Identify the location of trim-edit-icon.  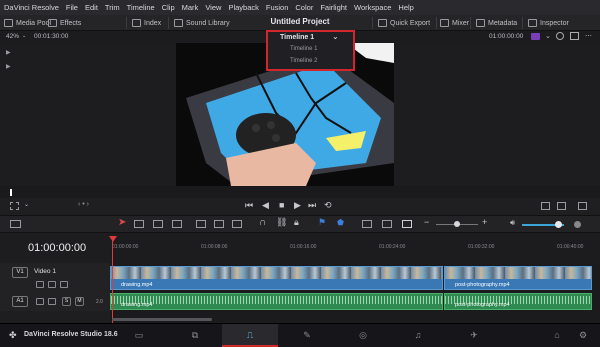
(139, 224).